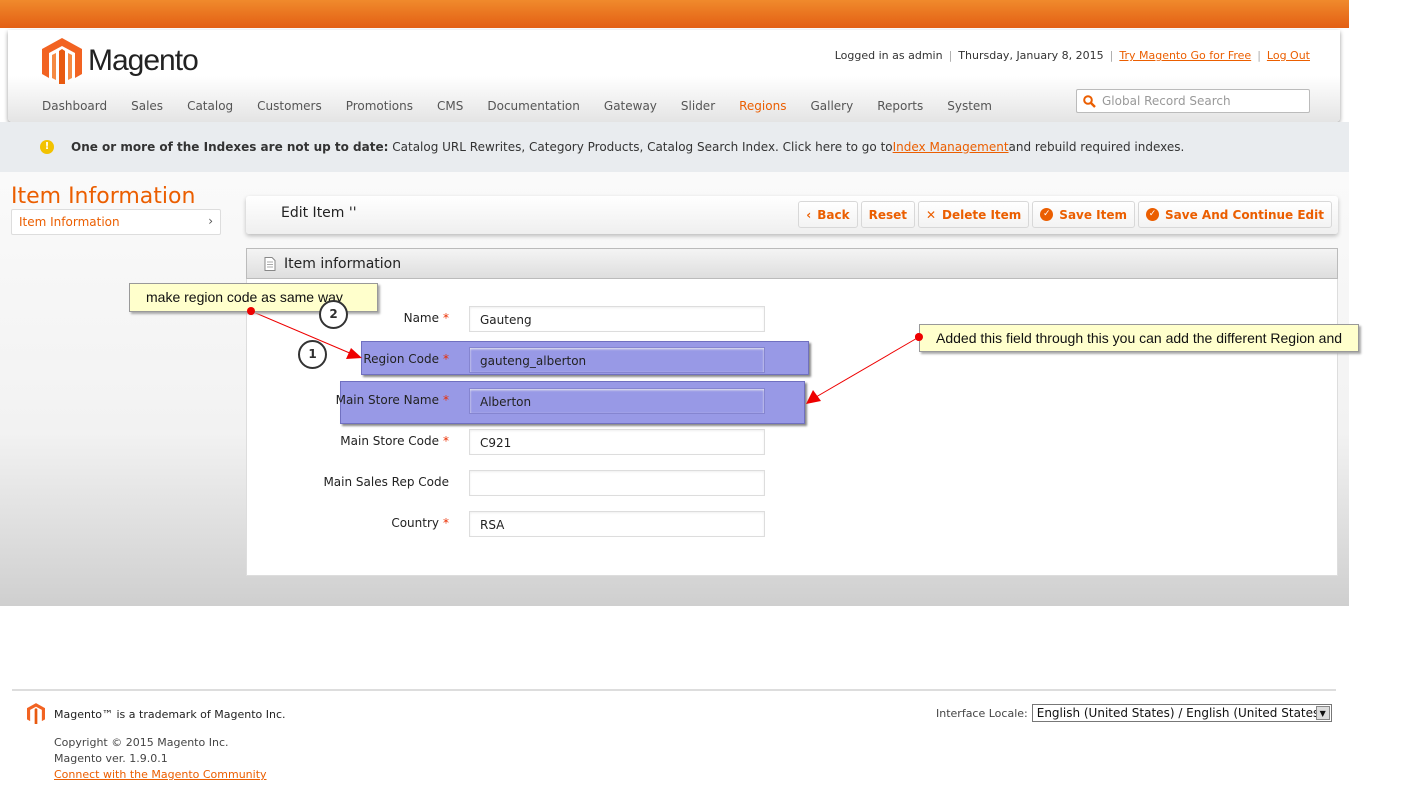 The width and height of the screenshot is (1422, 796). I want to click on version-text: Magento ver. 1.9.0.1, so click(111, 758).